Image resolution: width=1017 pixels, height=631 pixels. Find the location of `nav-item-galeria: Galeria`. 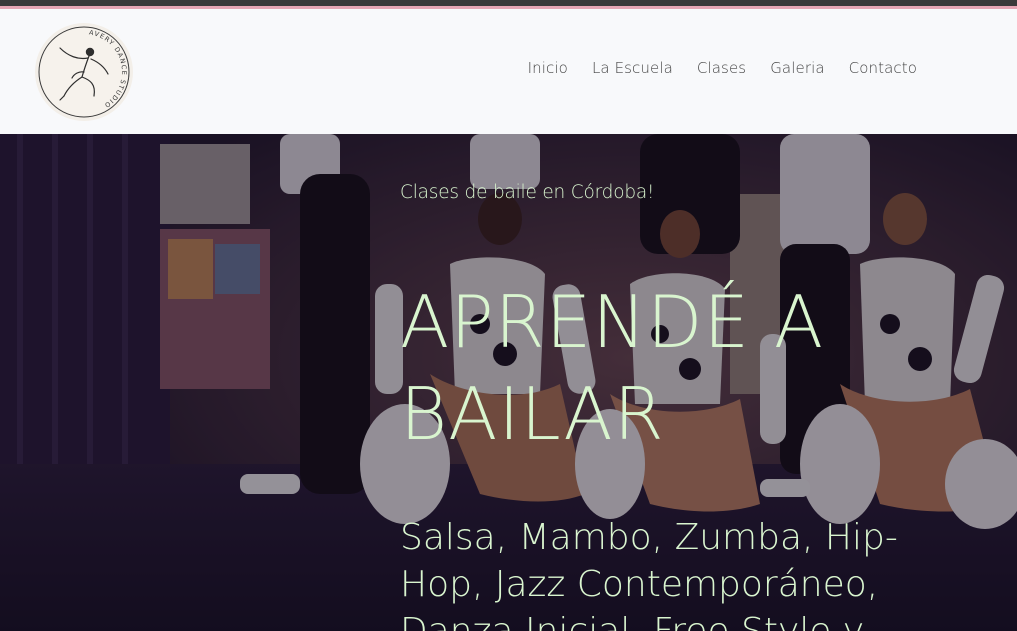

nav-item-galeria: Galeria is located at coordinates (797, 71).